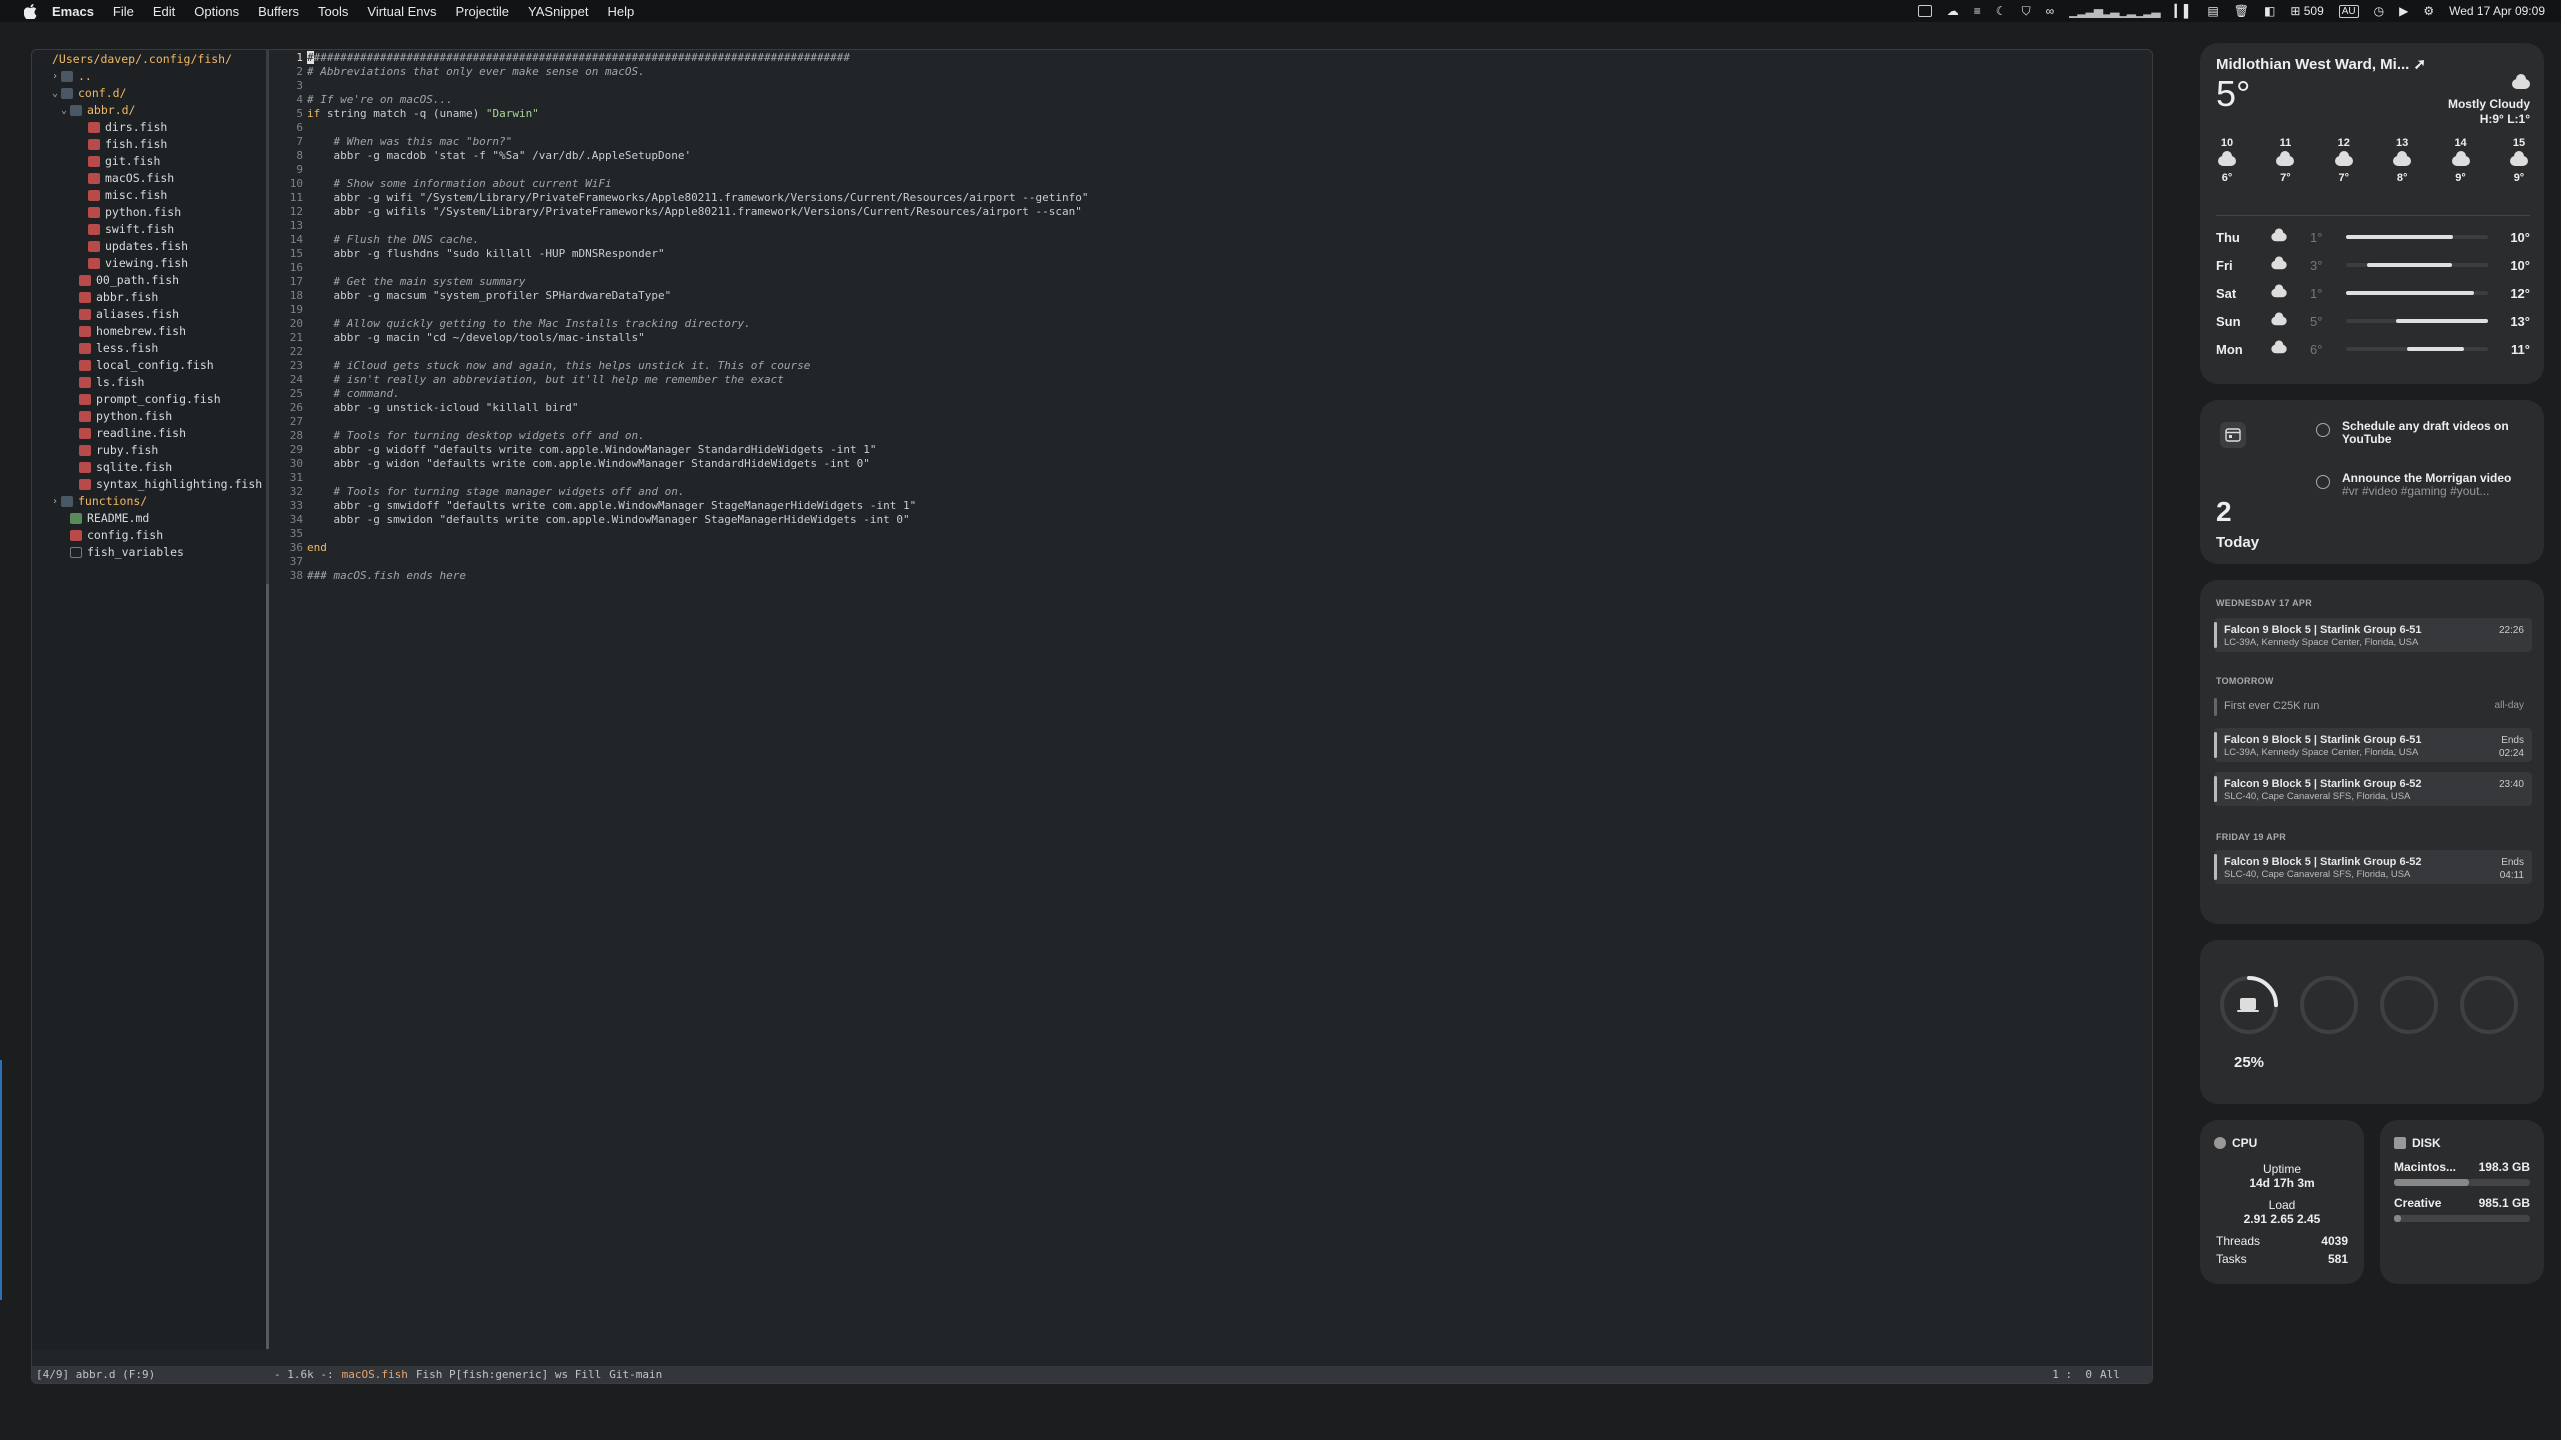  Describe the element at coordinates (558, 11) in the screenshot. I see `menu-yasnippet: YASnippet` at that location.